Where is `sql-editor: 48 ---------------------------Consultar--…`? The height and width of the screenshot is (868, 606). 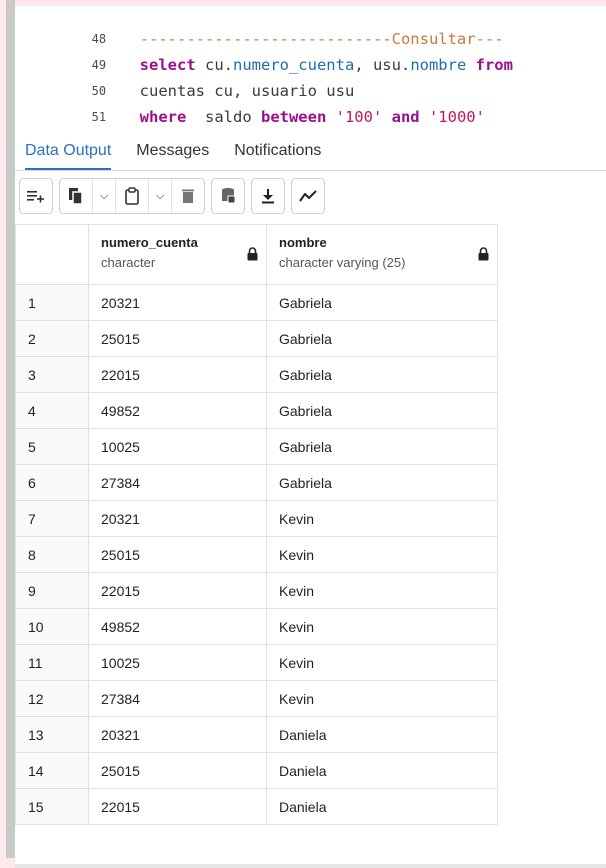 sql-editor: 48 ---------------------------Consultar--… is located at coordinates (310, 69).